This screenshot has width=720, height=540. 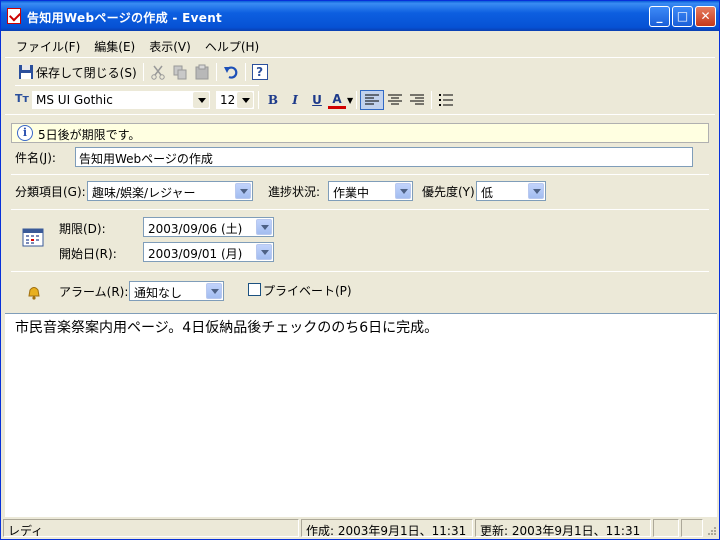 I want to click on standard-toolbar: 保存して閉じる(S) ?, so click(x=143, y=72).